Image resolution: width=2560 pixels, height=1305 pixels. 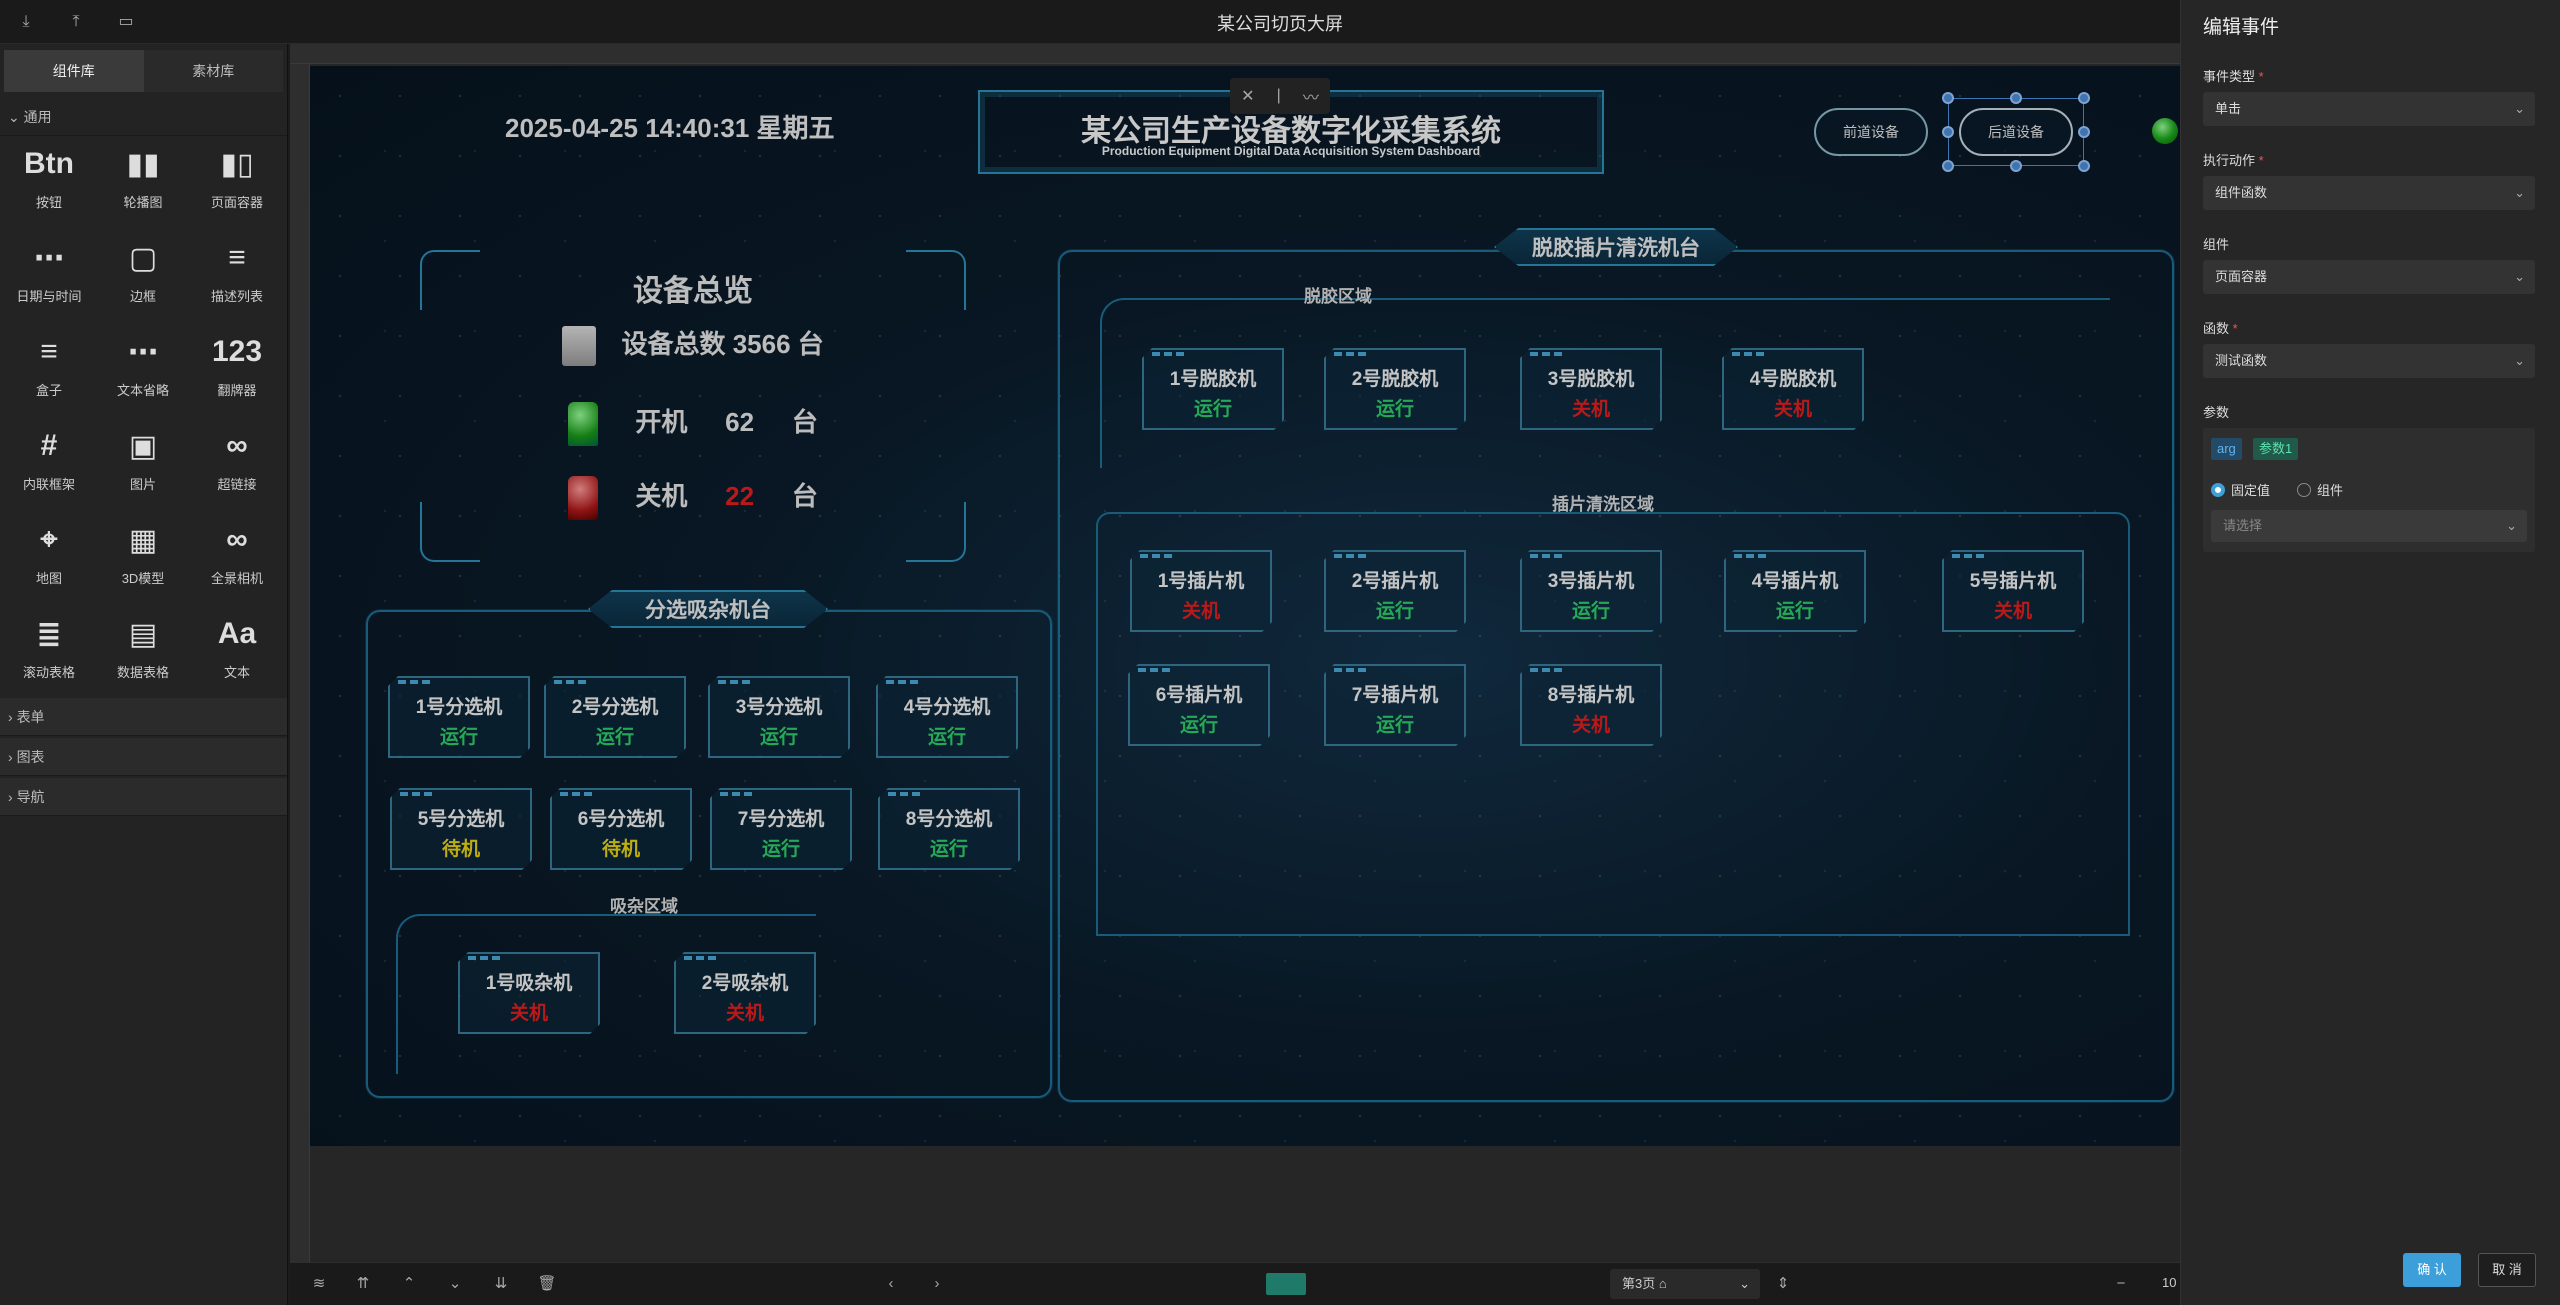 What do you see at coordinates (2320, 489) in the screenshot?
I see `radio-component: 组件` at bounding box center [2320, 489].